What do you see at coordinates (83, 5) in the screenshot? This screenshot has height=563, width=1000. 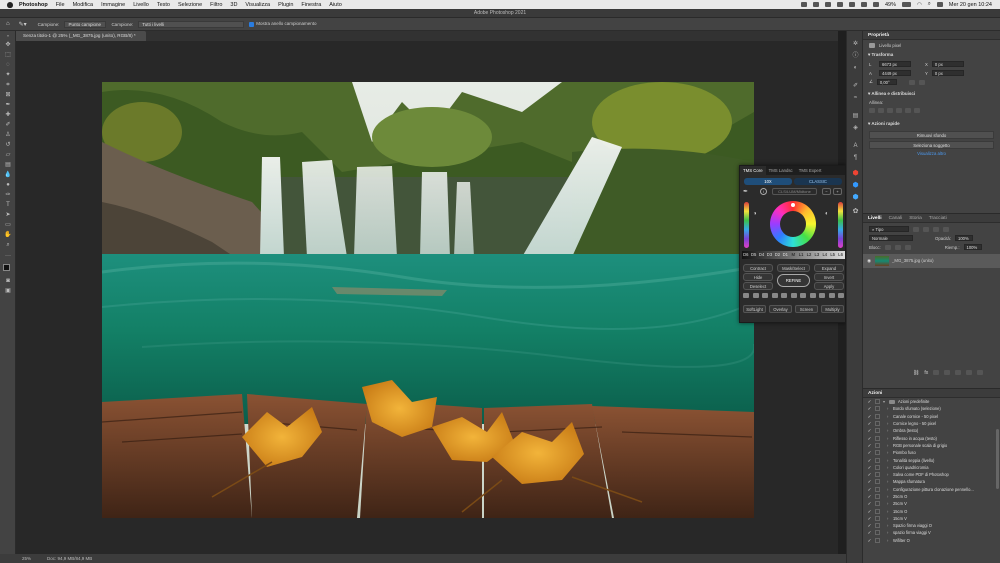 I see `menu-modifica: Modifica` at bounding box center [83, 5].